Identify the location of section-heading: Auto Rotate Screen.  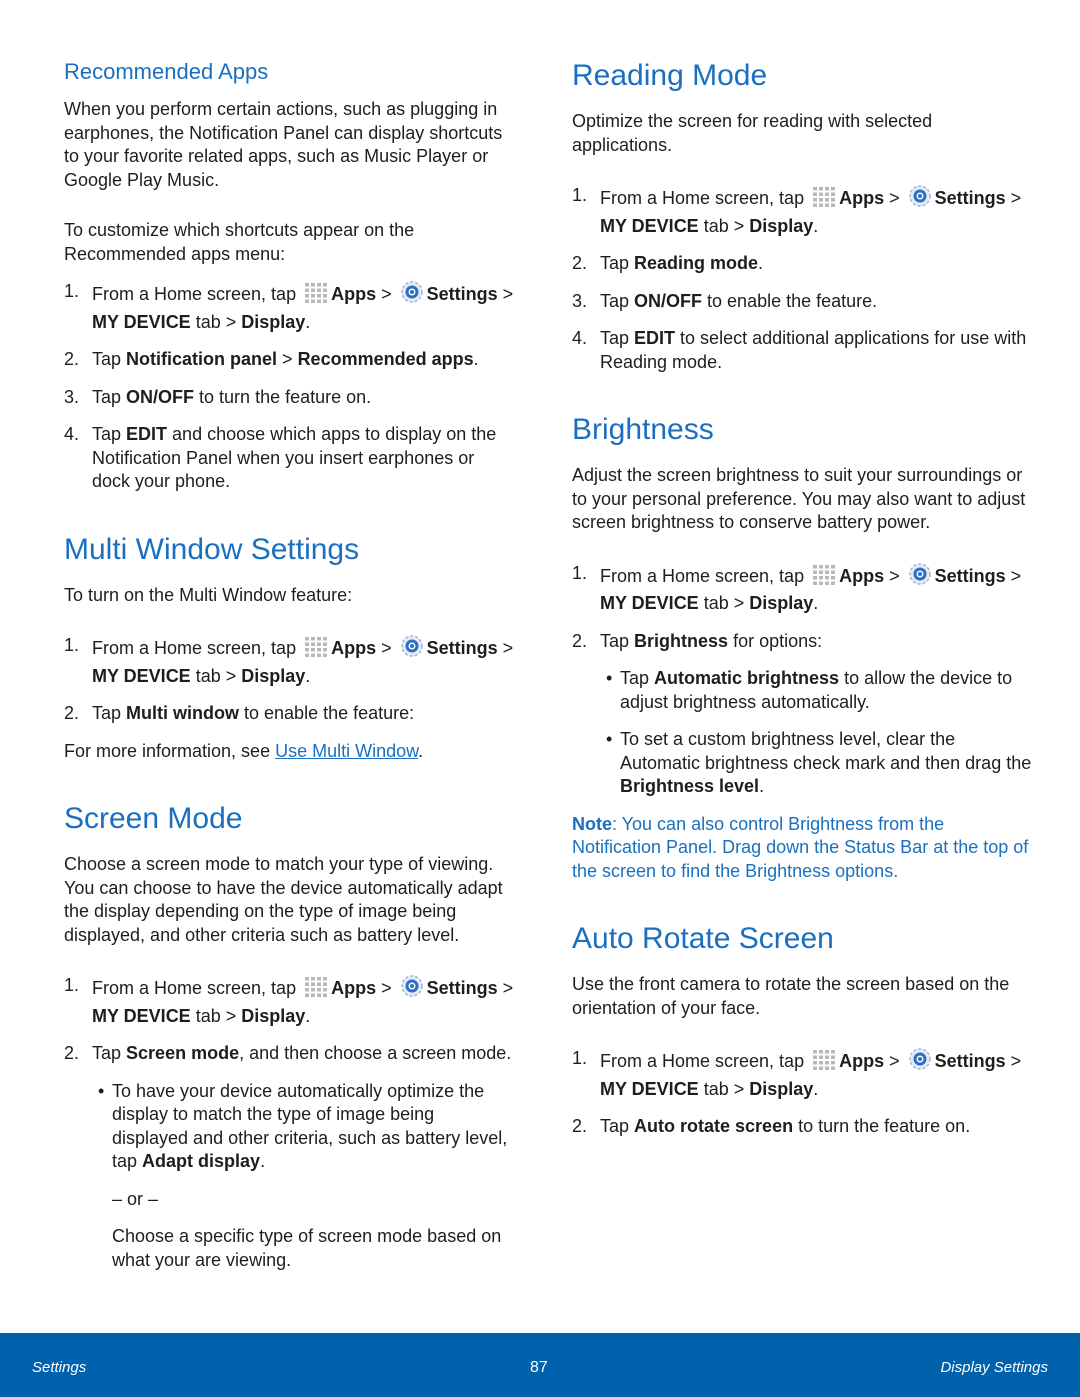
(802, 939).